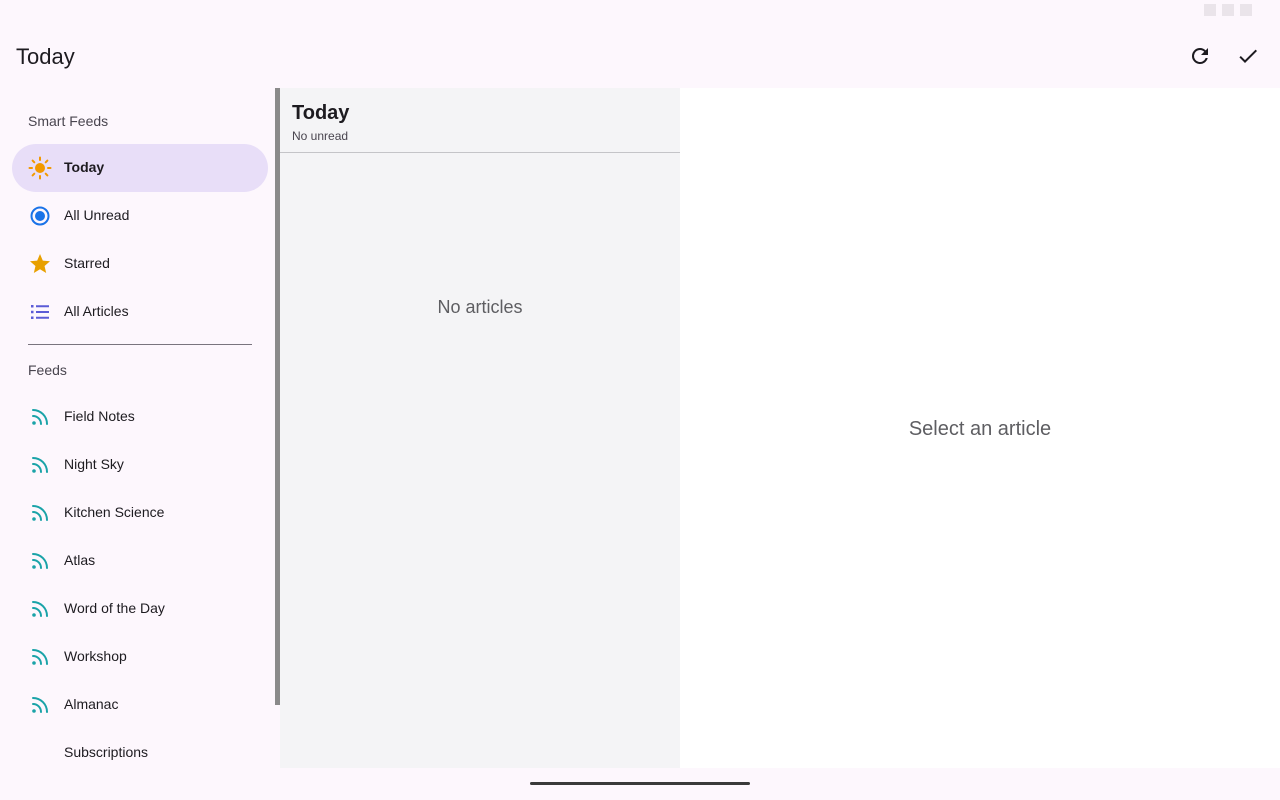 Image resolution: width=1280 pixels, height=800 pixels. What do you see at coordinates (87, 263) in the screenshot?
I see `sidebar-item-label: Starred` at bounding box center [87, 263].